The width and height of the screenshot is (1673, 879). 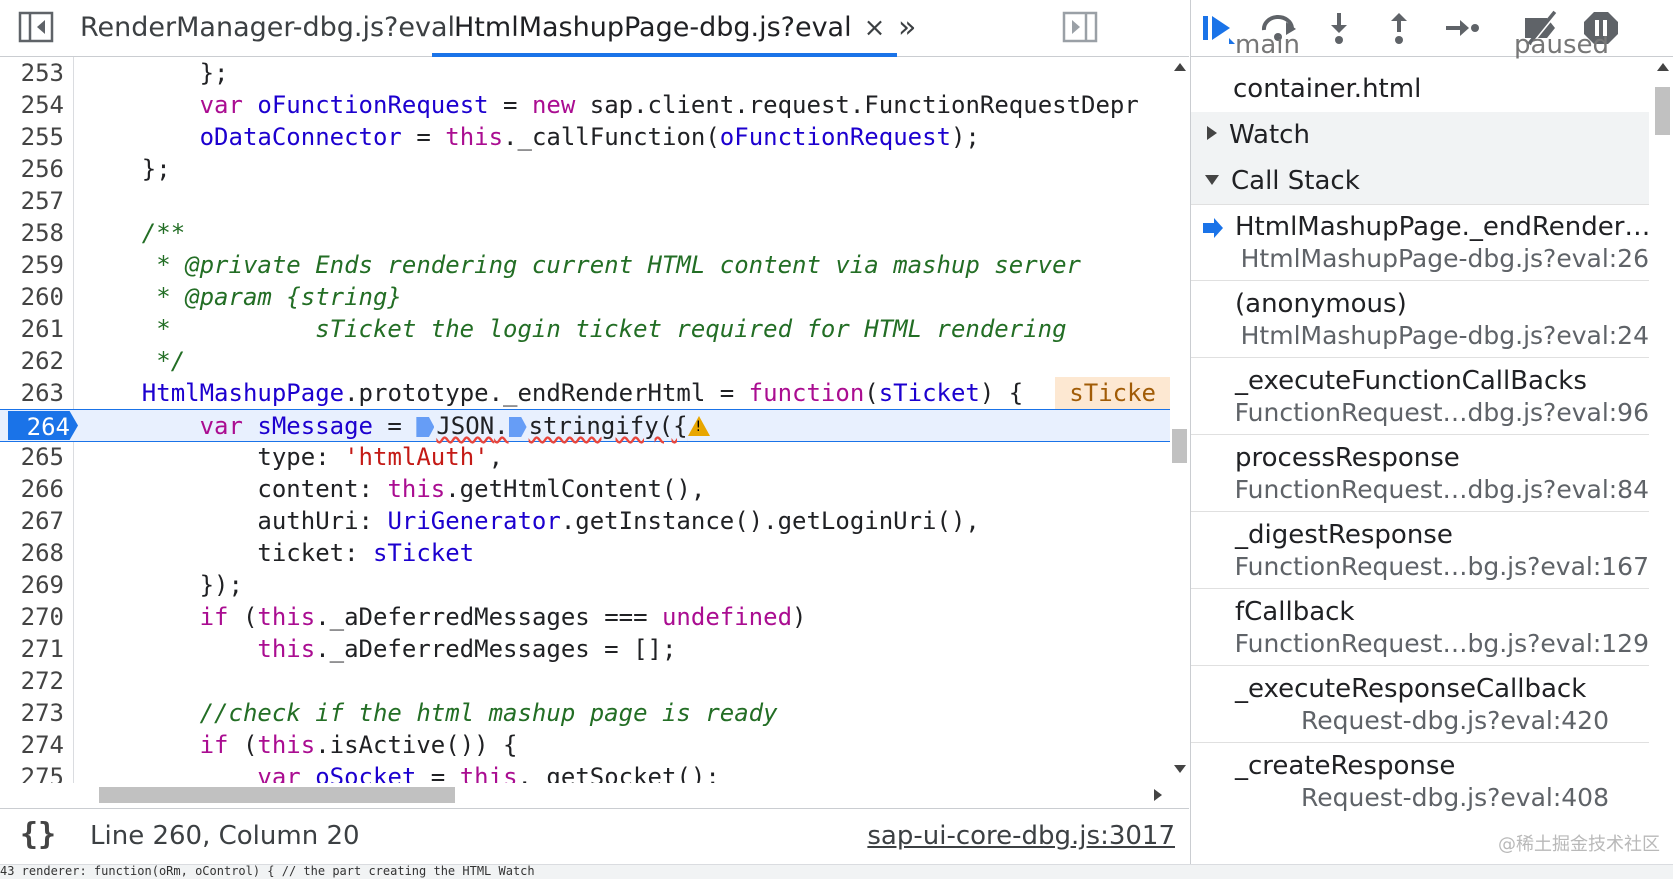 I want to click on frame-location: FunctionRequest…bg.js?eval:167, so click(x=1442, y=566).